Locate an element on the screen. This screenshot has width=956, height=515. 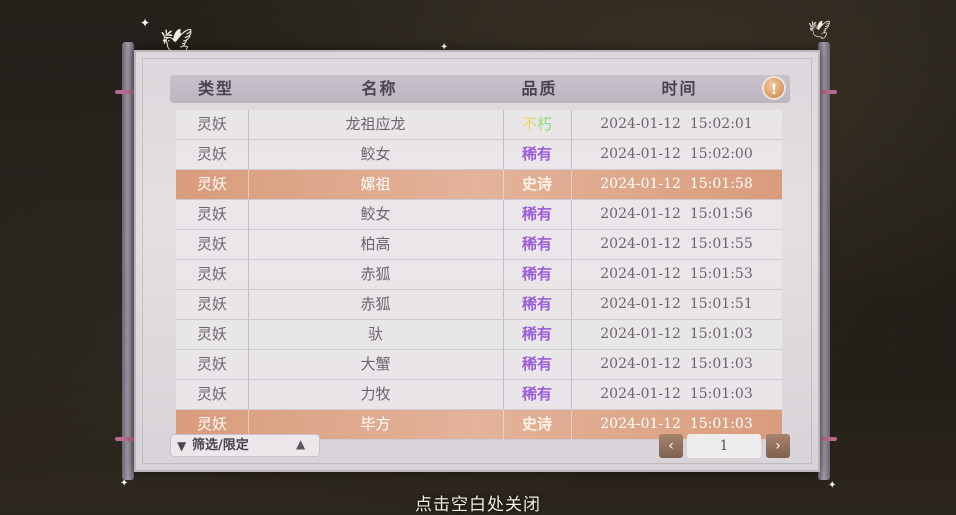
table-header: 类型 名称 品质 时间 is located at coordinates (480, 89).